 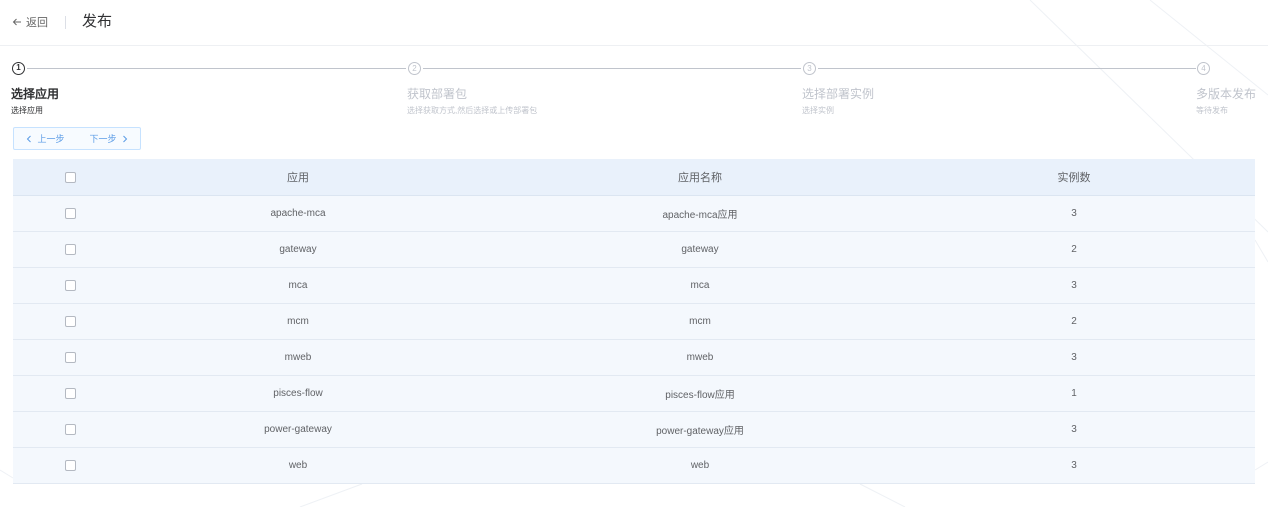 I want to click on cell-app: mca, so click(x=298, y=285).